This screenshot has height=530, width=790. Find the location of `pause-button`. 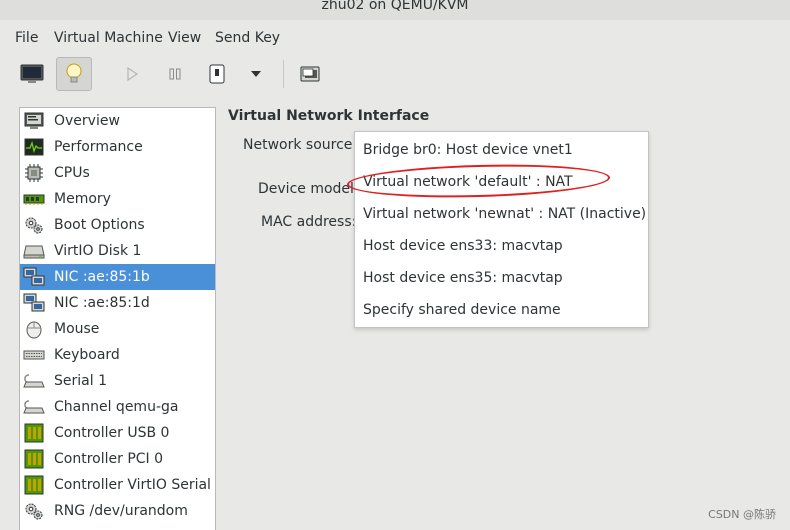

pause-button is located at coordinates (175, 74).